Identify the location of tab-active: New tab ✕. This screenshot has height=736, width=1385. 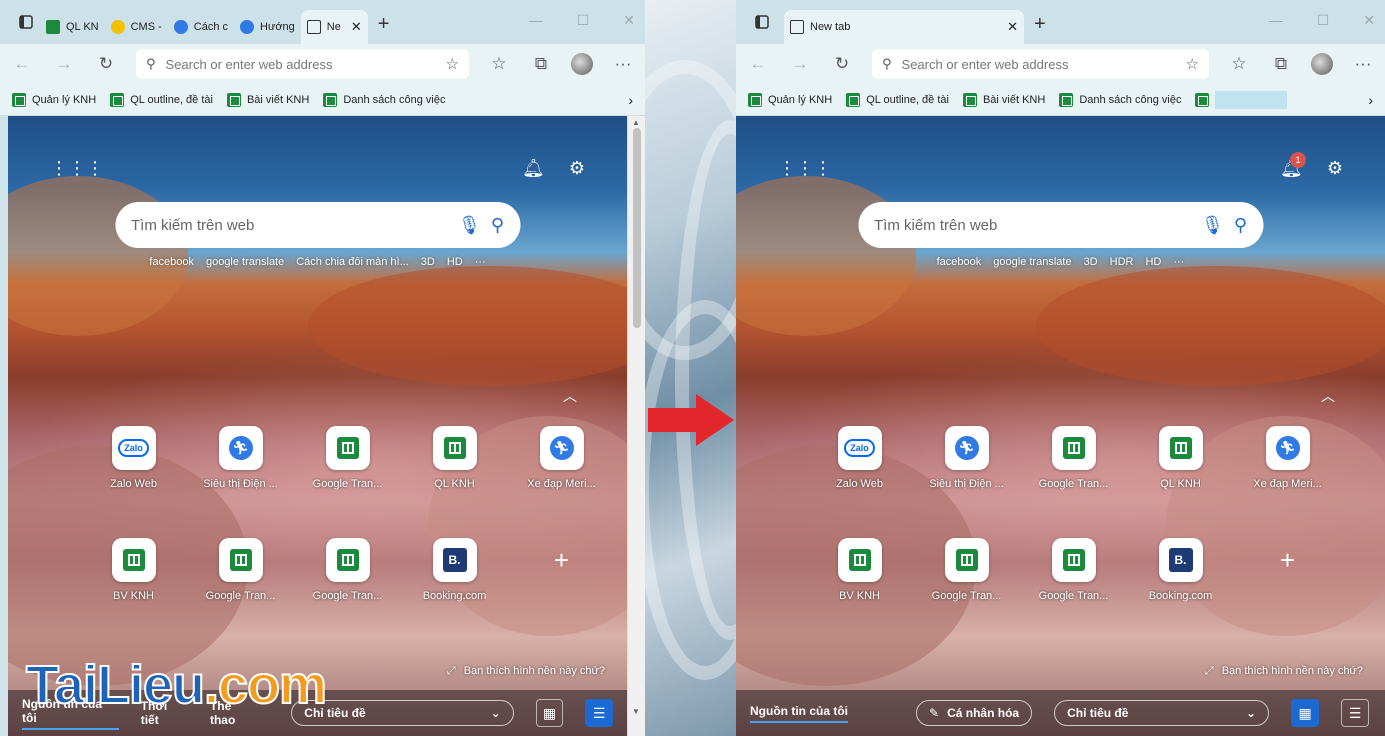
(904, 27).